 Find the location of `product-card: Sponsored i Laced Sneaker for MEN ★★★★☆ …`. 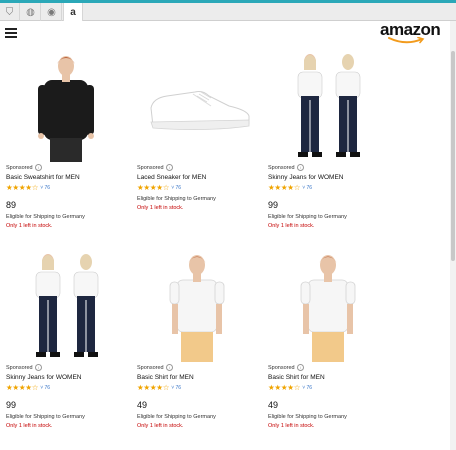

product-card: Sponsored i Laced Sneaker for MEN ★★★★☆ … is located at coordinates (202, 130).